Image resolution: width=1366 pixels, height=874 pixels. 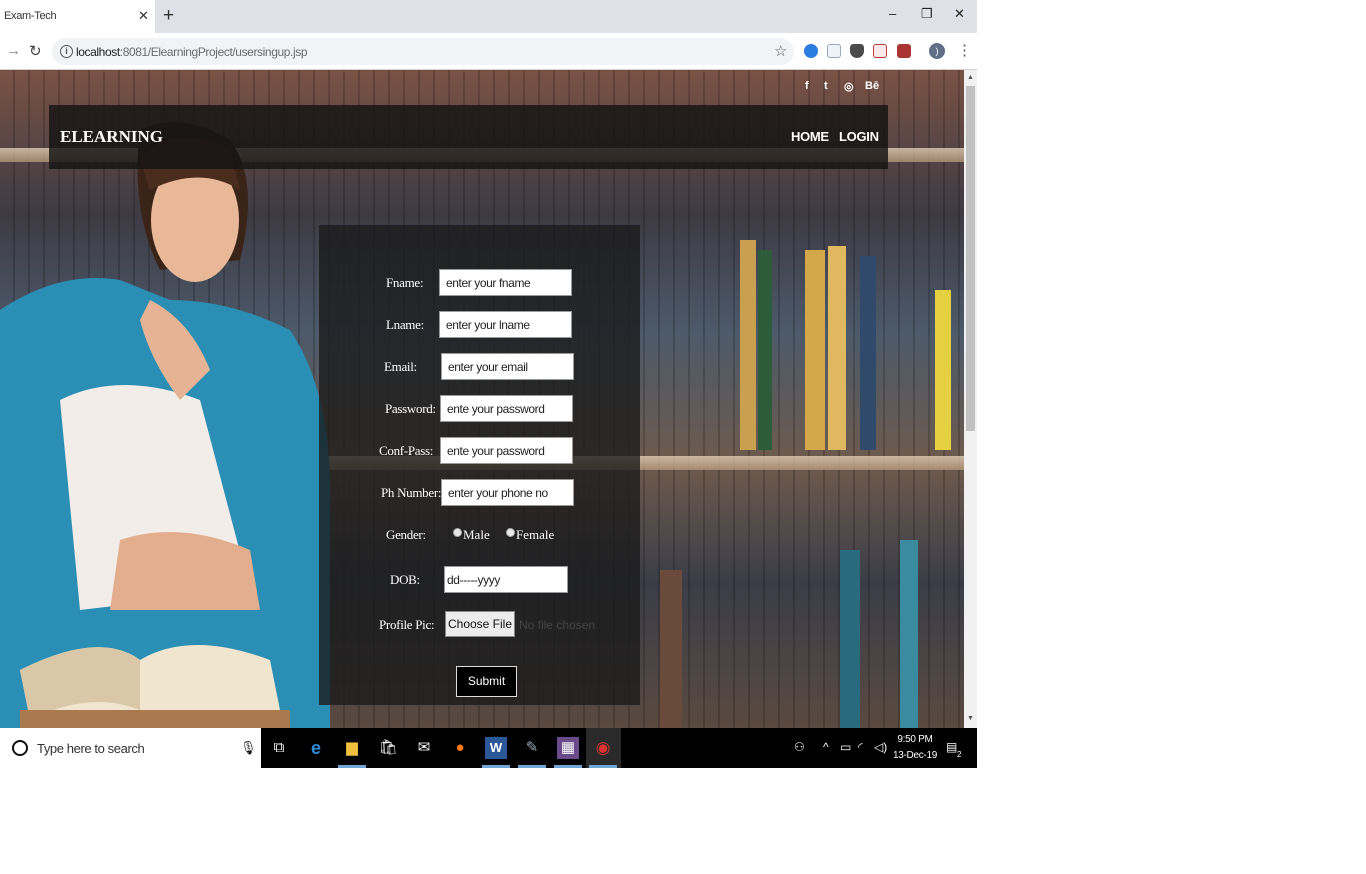 What do you see at coordinates (915, 755) in the screenshot?
I see `clock-date: 13-Dec-19` at bounding box center [915, 755].